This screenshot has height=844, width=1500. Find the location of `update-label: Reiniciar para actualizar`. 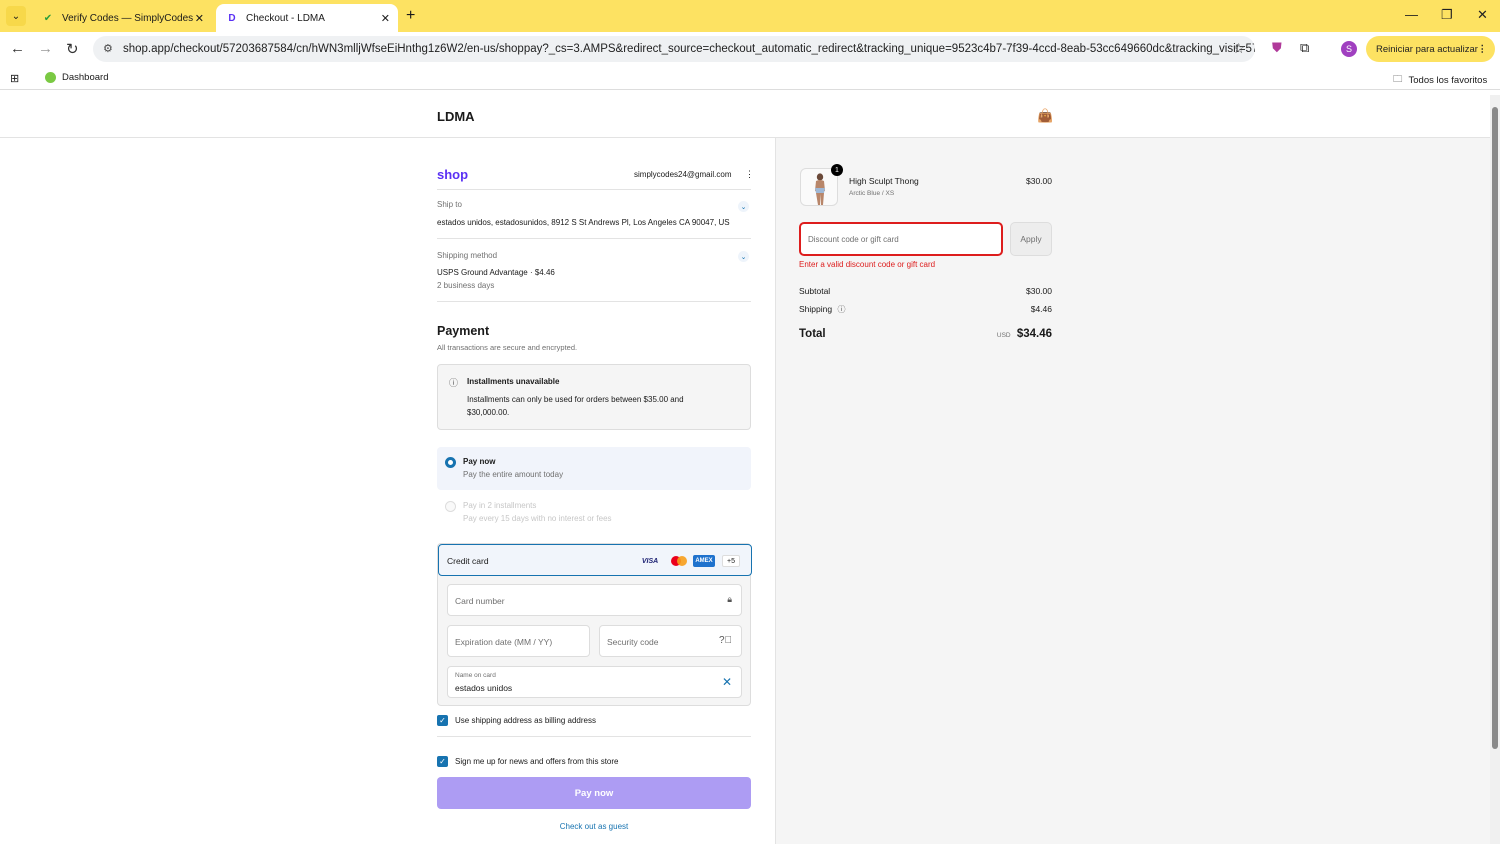

update-label: Reiniciar para actualizar is located at coordinates (1427, 49).